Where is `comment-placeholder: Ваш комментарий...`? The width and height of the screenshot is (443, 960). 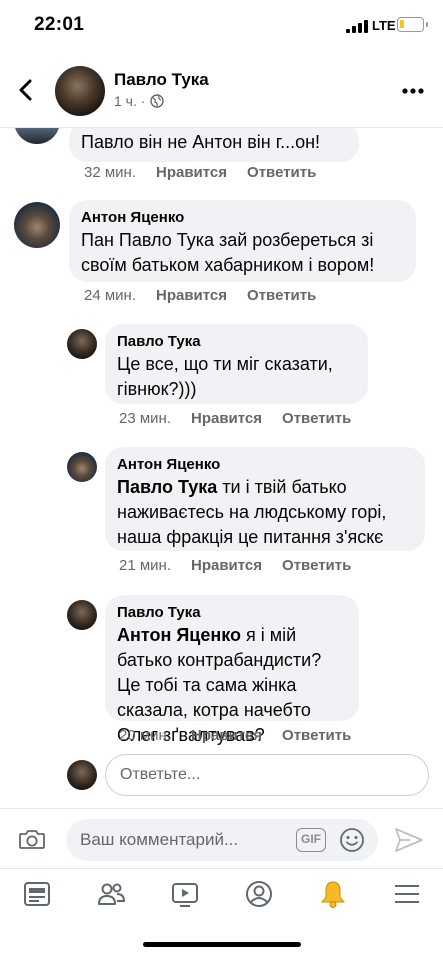
comment-placeholder: Ваш комментарий... is located at coordinates (159, 839).